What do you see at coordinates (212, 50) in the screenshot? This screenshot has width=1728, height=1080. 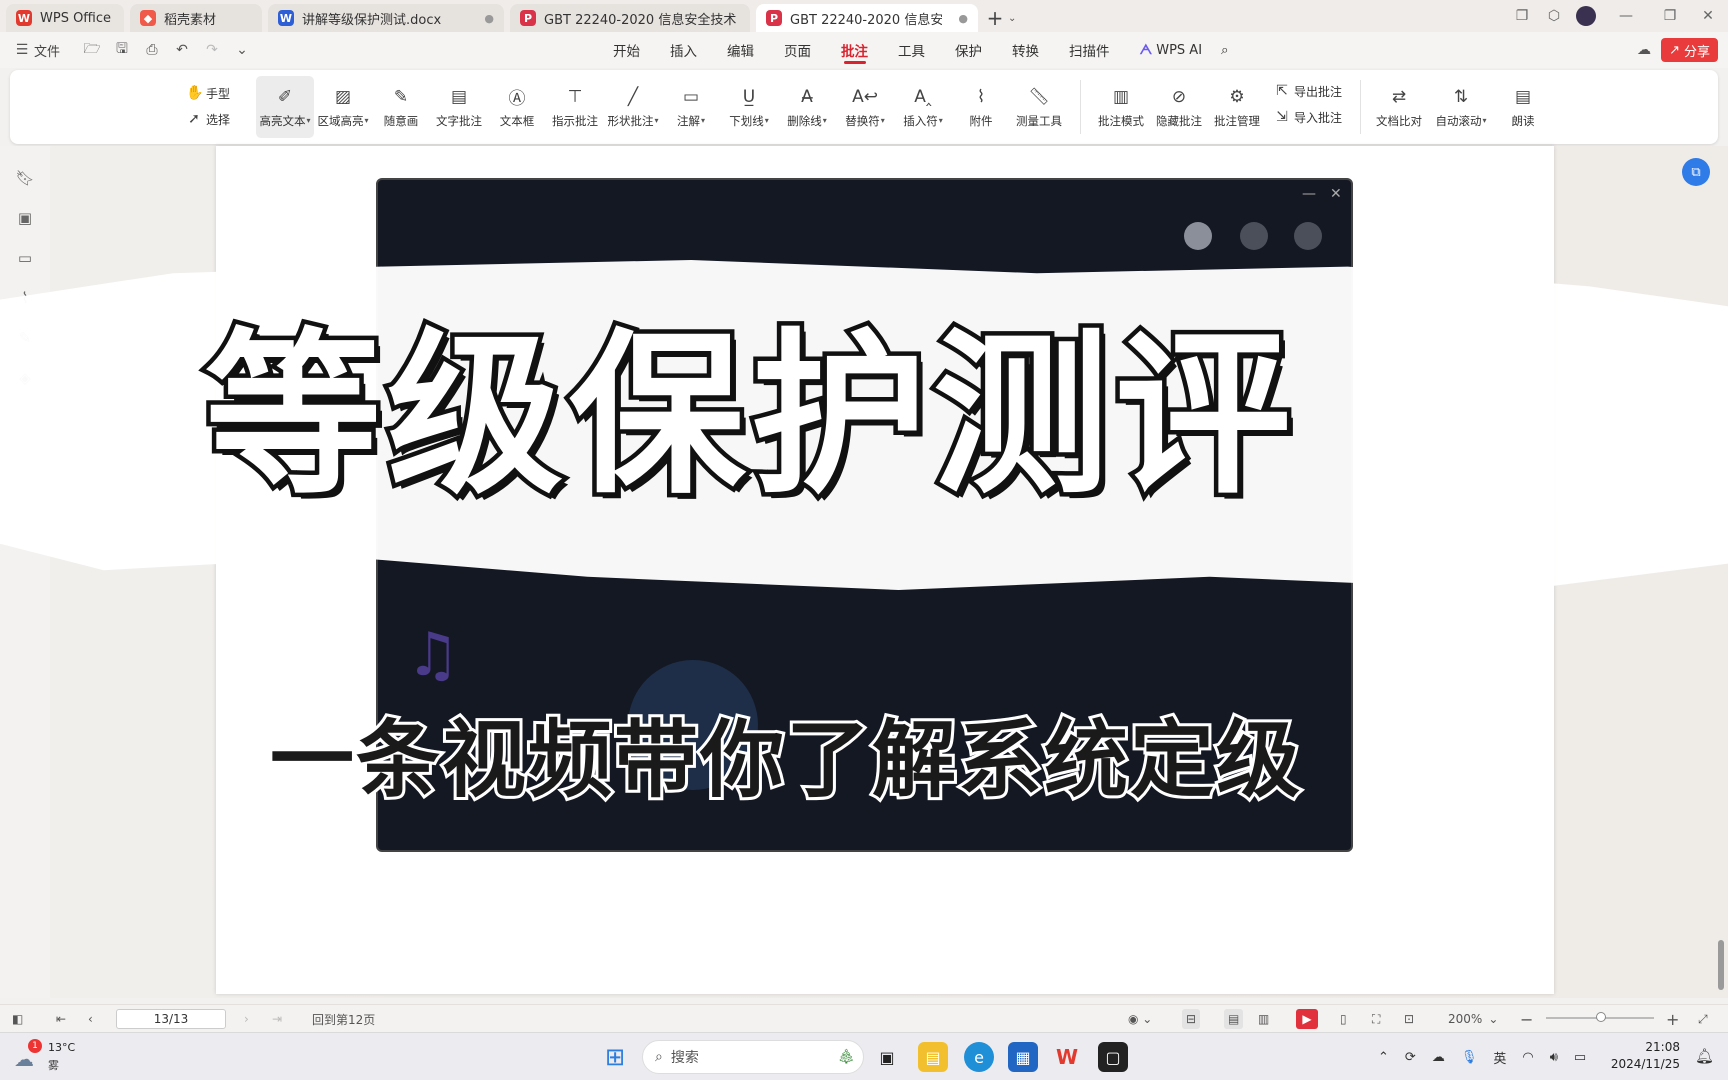 I see `redo-icon: ↷` at bounding box center [212, 50].